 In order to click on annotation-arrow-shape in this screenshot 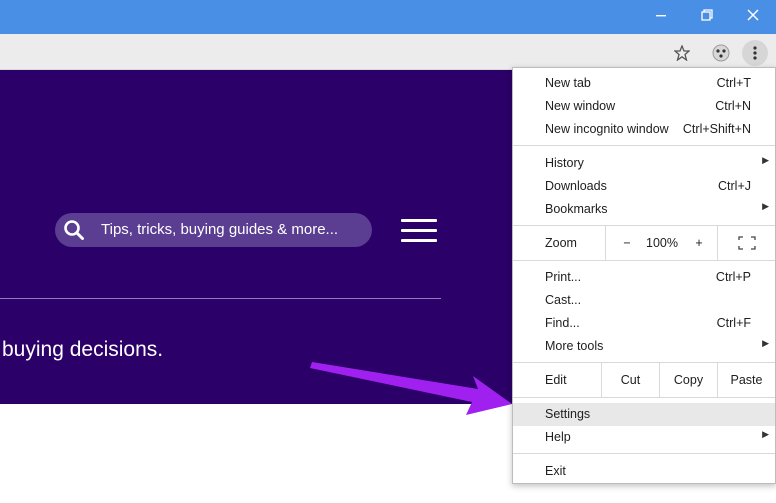, I will do `click(411, 388)`.